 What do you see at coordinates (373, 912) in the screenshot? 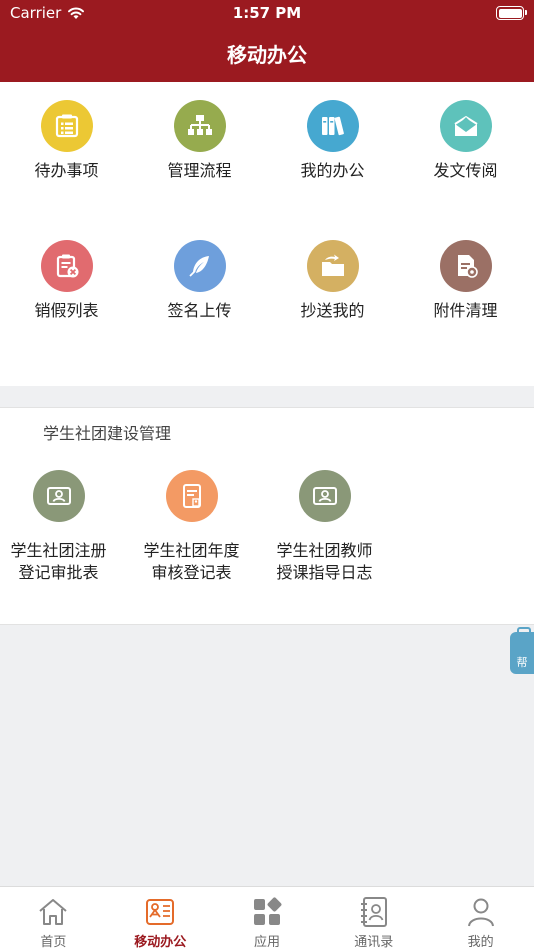
I see `contacts-book-icon` at bounding box center [373, 912].